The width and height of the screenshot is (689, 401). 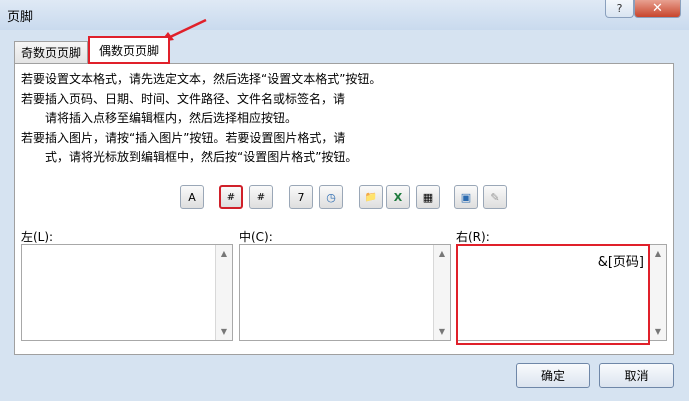 What do you see at coordinates (51, 52) in the screenshot?
I see `tab-odd-footer: 奇数页页脚` at bounding box center [51, 52].